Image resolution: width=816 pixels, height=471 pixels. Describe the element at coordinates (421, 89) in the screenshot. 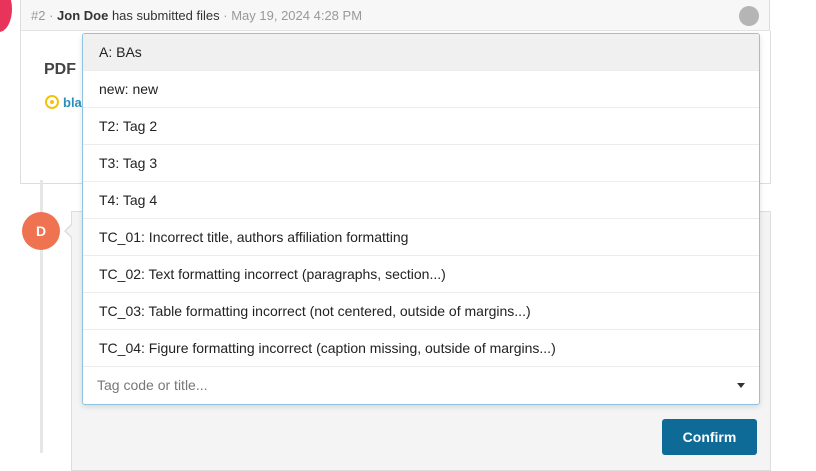

I see `dropdown-option: new` at that location.